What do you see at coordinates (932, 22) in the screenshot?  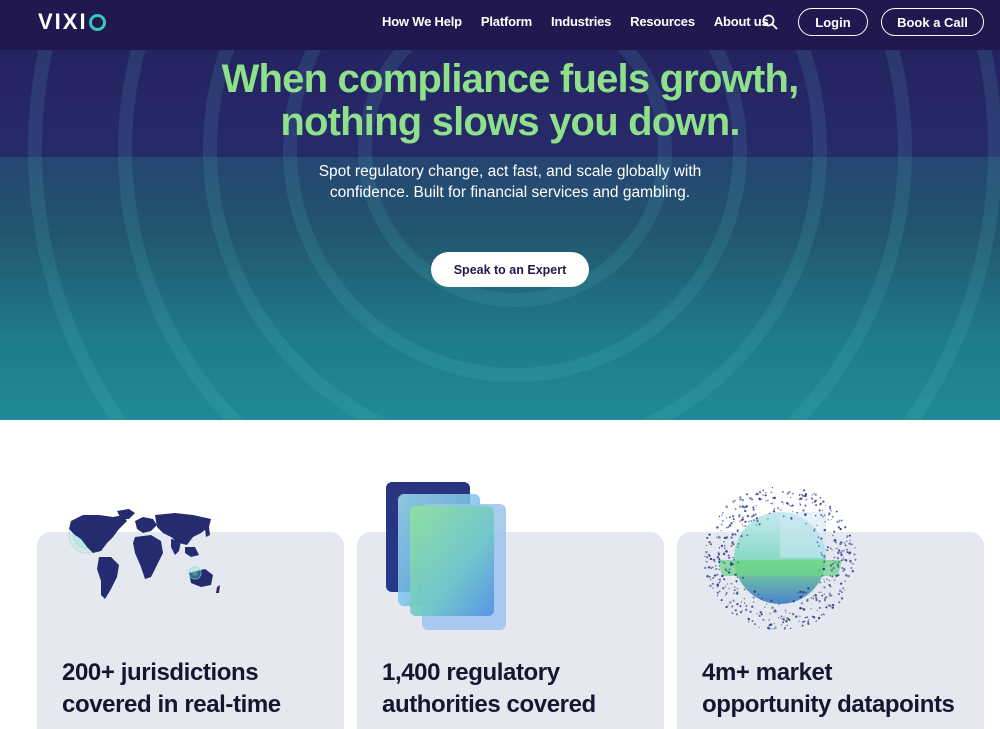 I see `book-a-call-button: Book a Call` at bounding box center [932, 22].